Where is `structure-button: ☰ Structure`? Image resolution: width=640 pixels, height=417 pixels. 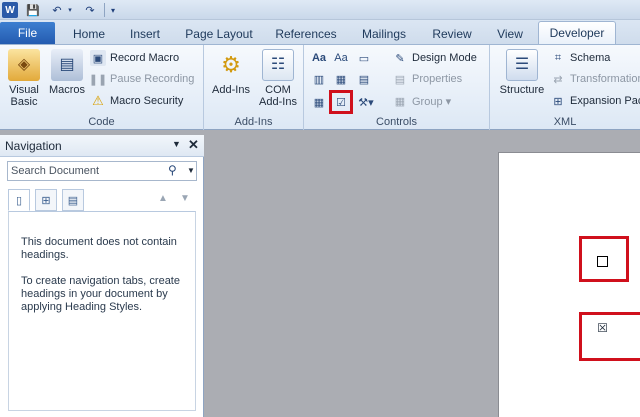
structure-button: ☰ Structure is located at coordinates (522, 72).